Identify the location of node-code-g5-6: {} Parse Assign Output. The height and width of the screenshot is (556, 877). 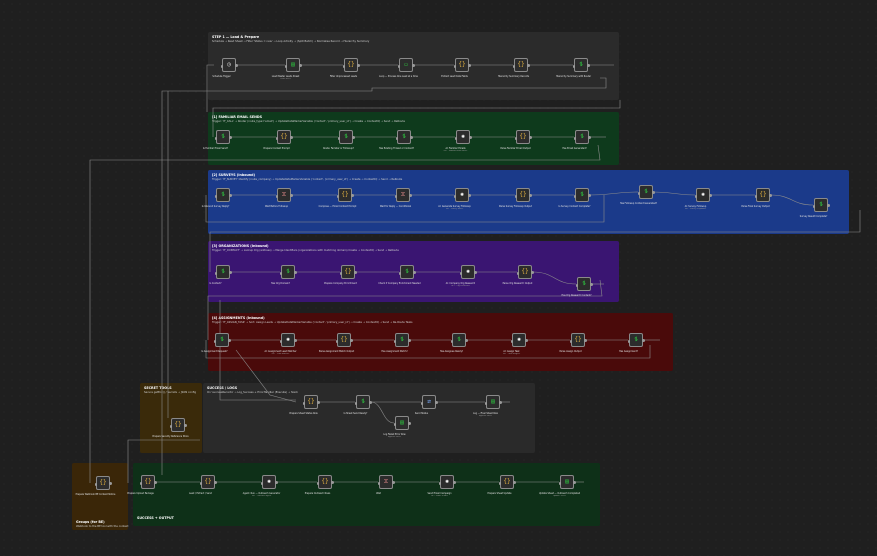
(573, 343).